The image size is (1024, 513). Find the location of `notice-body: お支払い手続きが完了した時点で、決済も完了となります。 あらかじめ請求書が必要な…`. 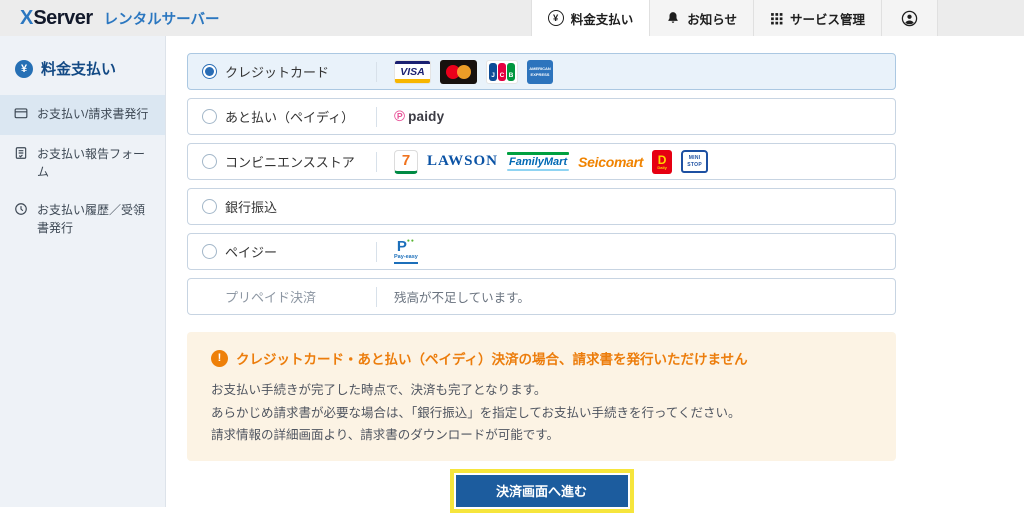

notice-body: お支払い手続きが完了した時点で、決済も完了となります。 あらかじめ請求書が必要な… is located at coordinates (541, 413).